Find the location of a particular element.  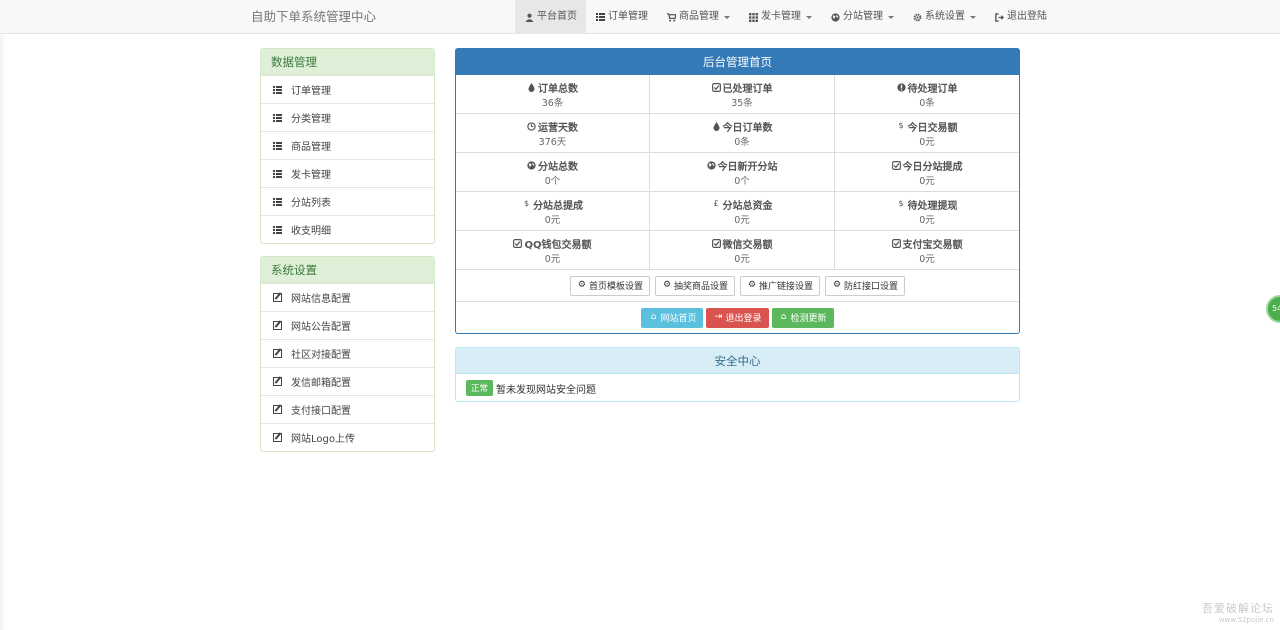

stat-label: 分站总资金 is located at coordinates (747, 206).